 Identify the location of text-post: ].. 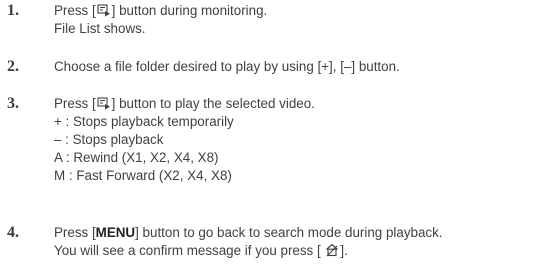
(344, 250).